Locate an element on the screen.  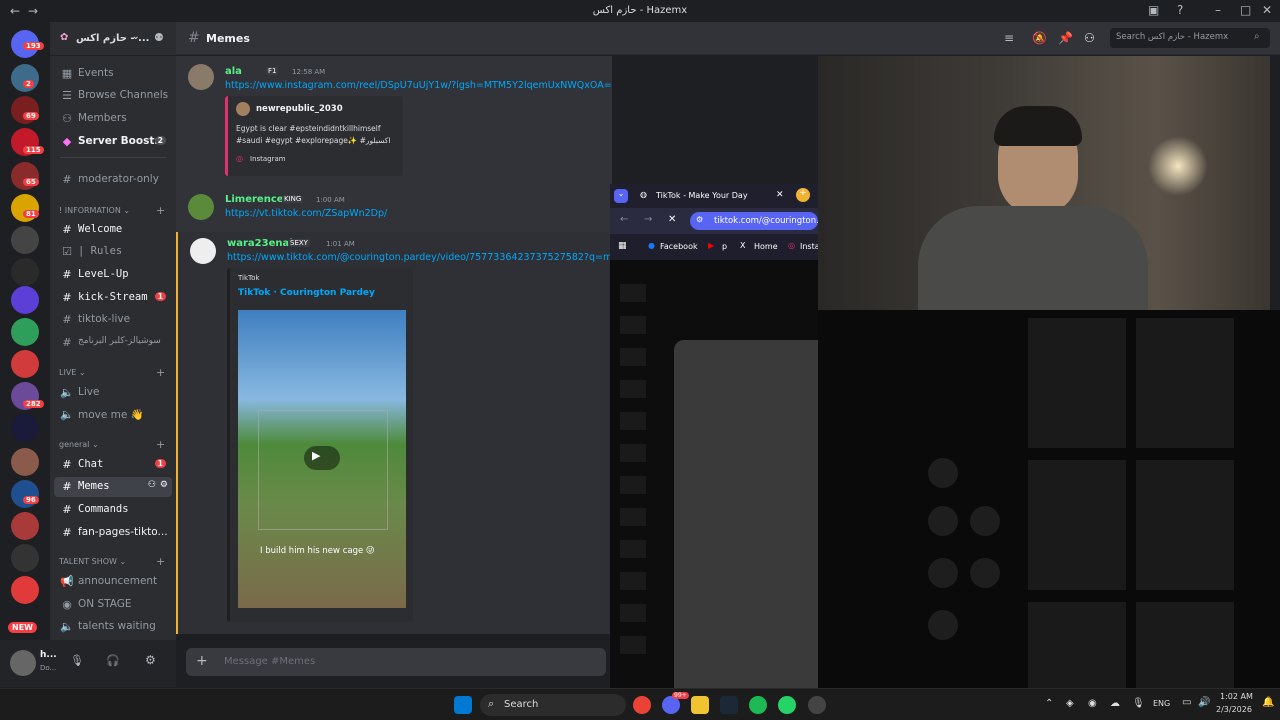
user-settings-icon: ⚙ is located at coordinates (150, 660).